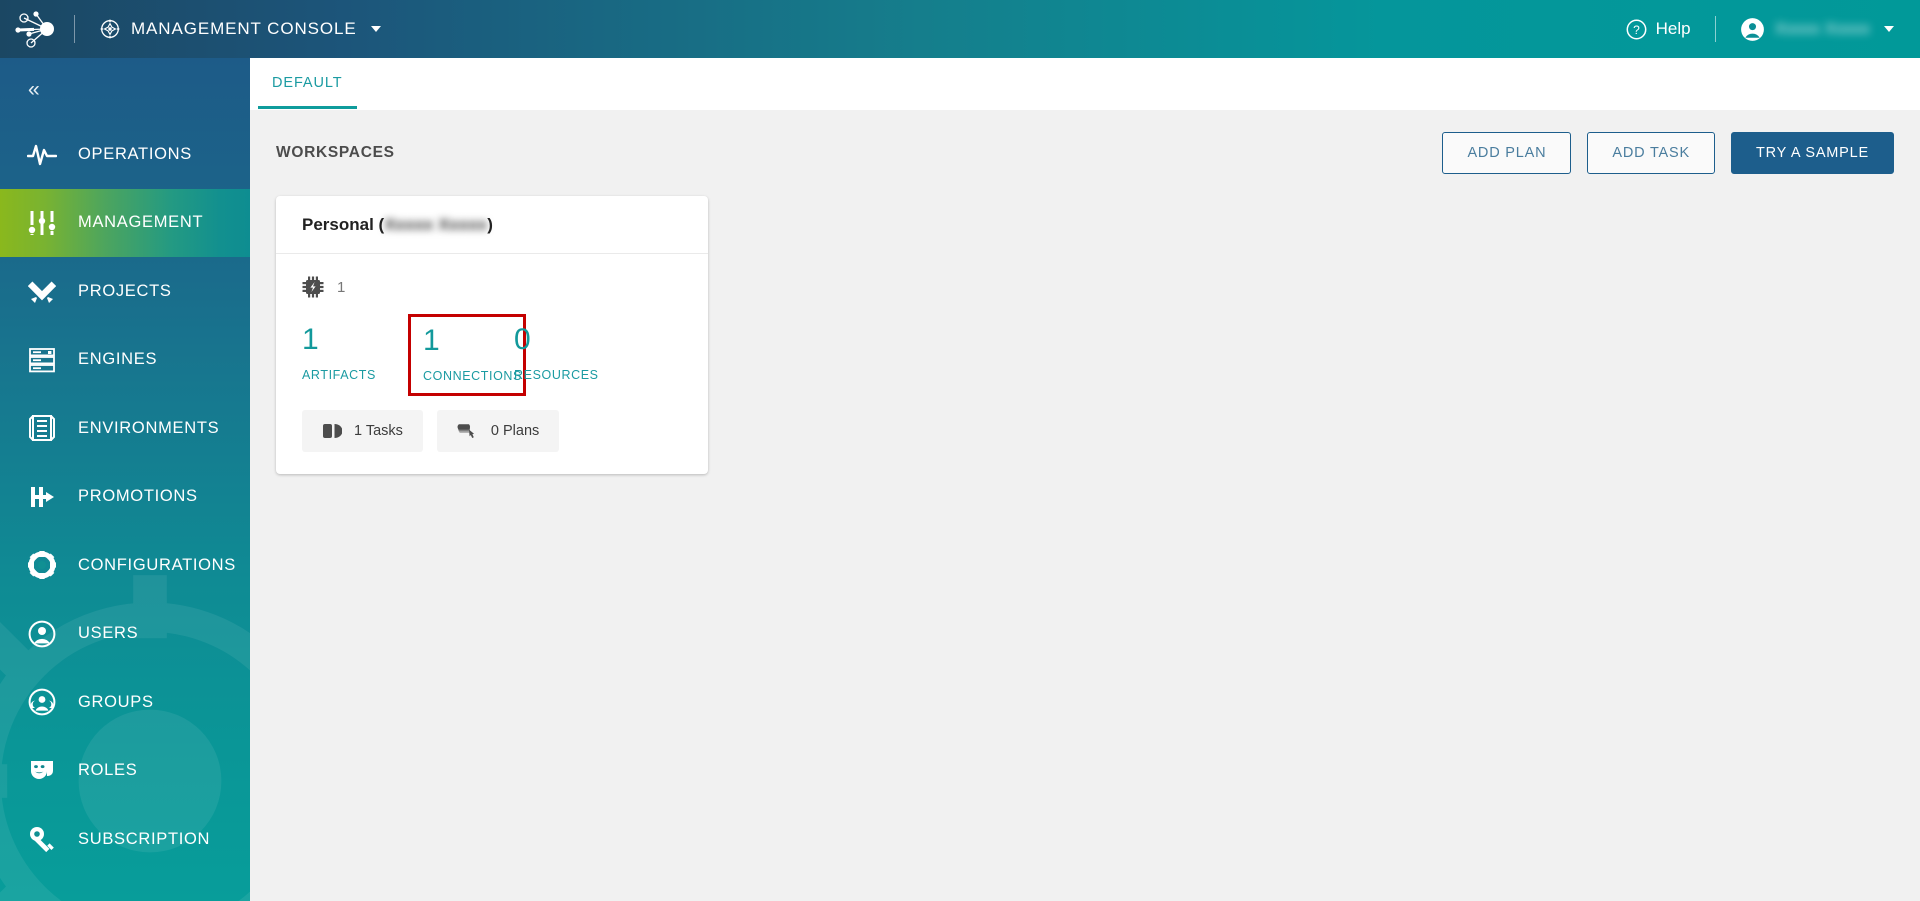  I want to click on sidebar-item-label: SUBSCRIPTION, so click(144, 838).